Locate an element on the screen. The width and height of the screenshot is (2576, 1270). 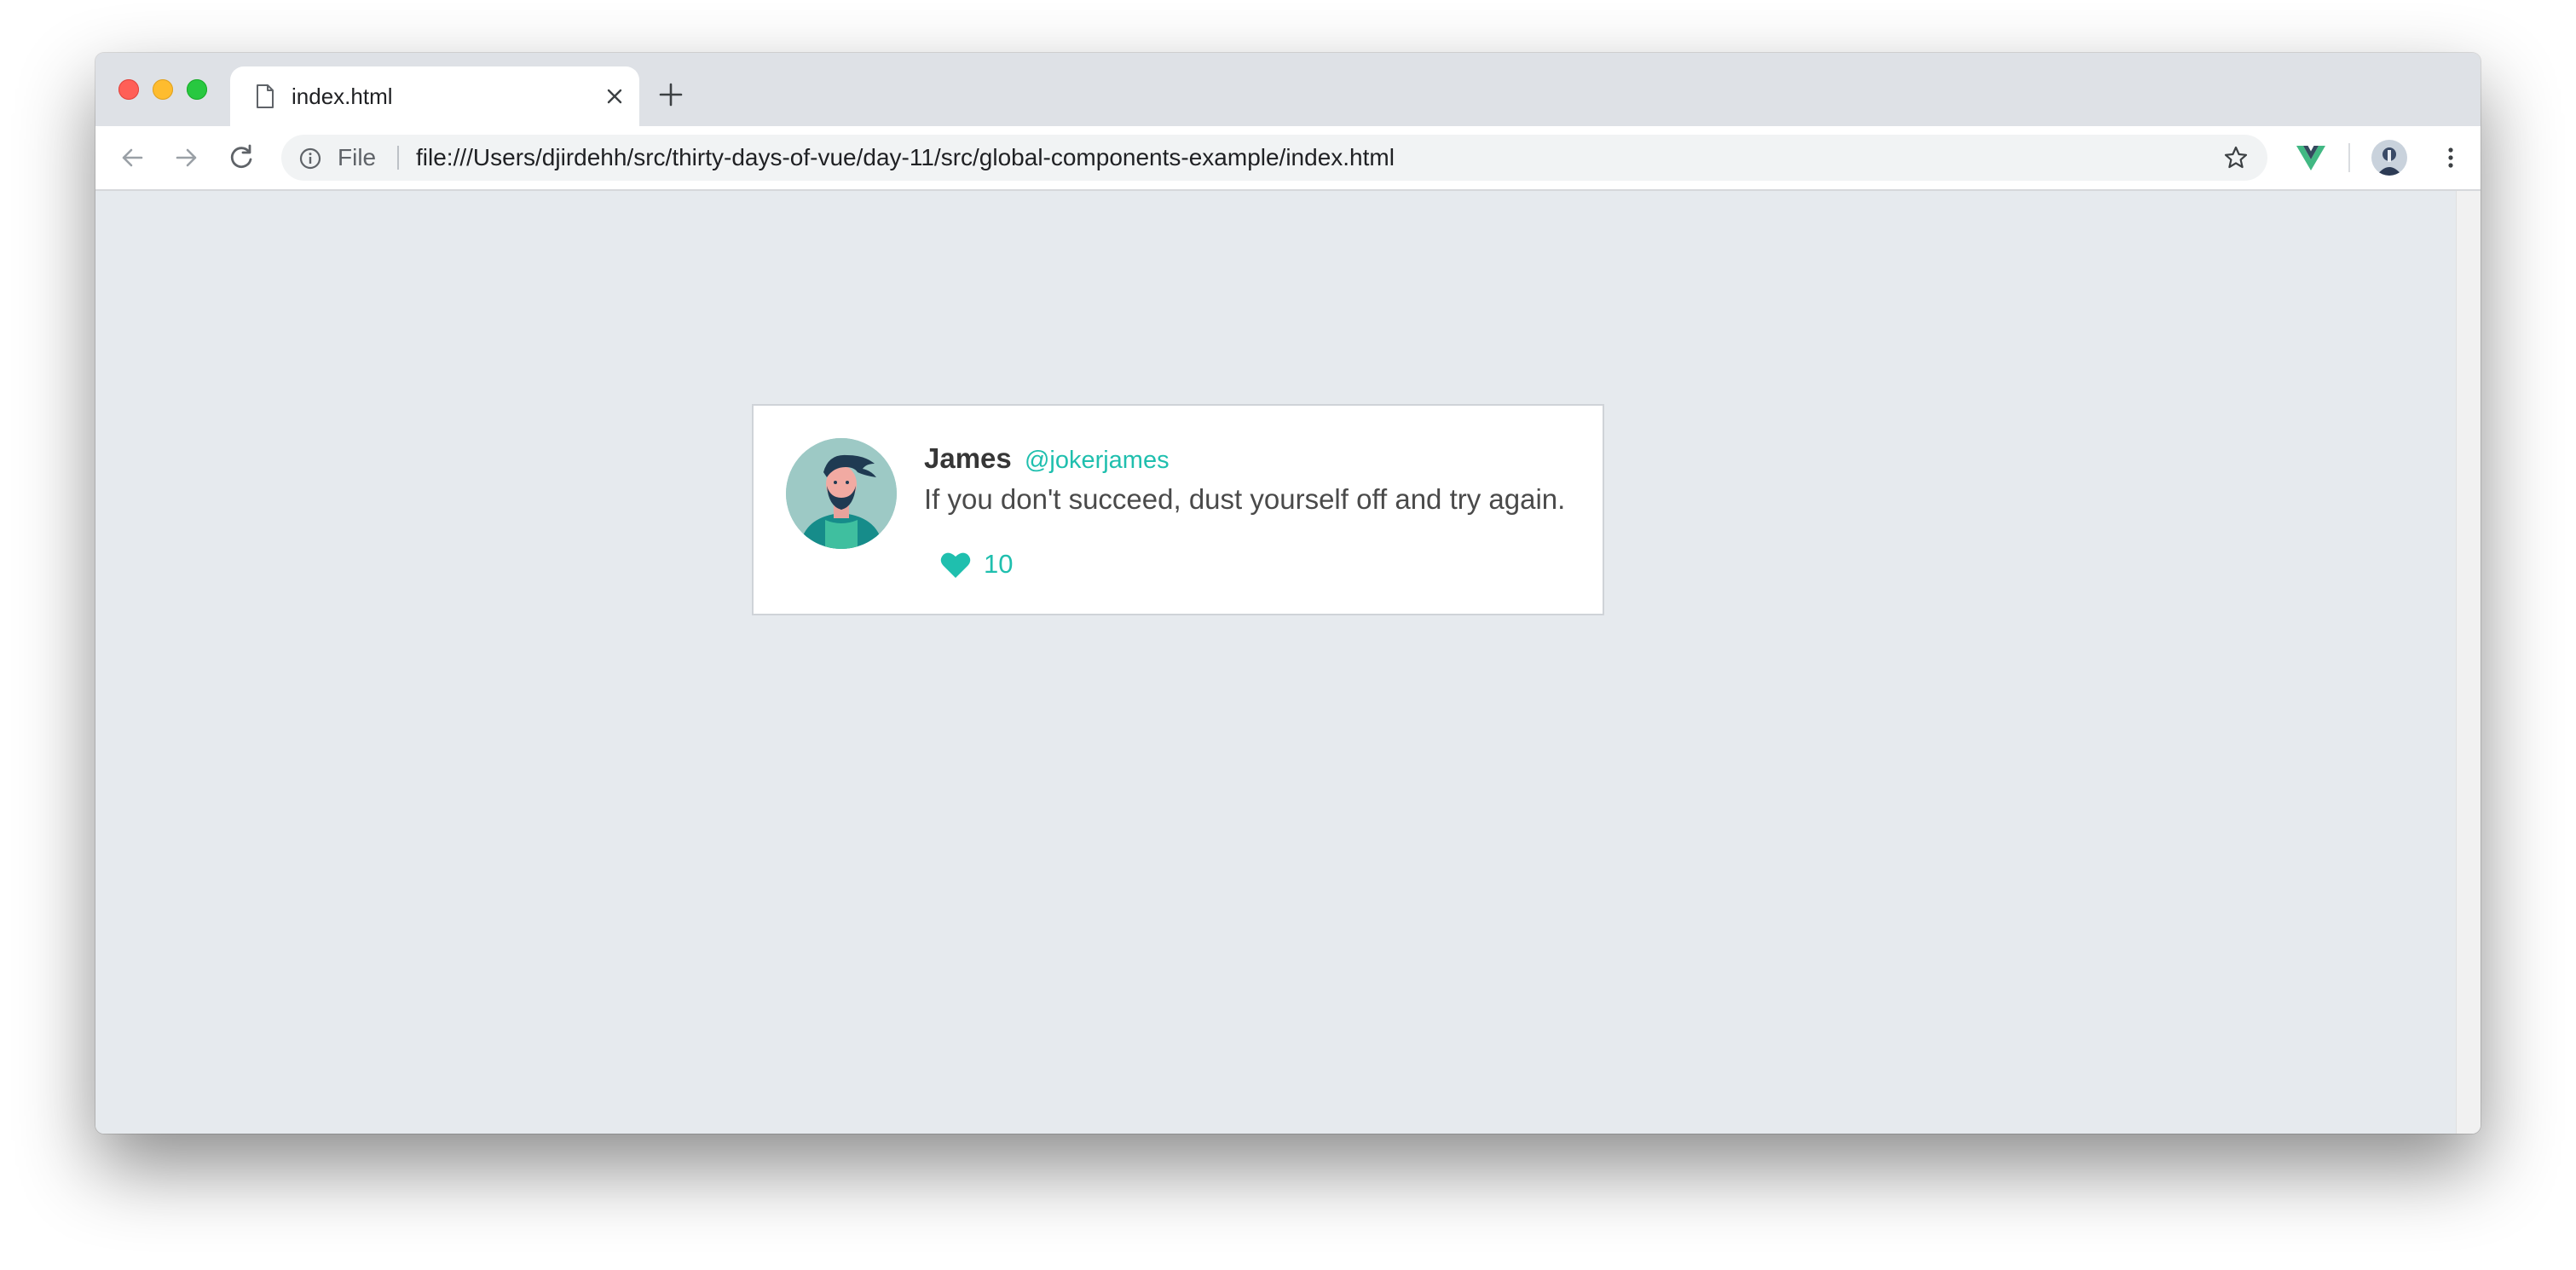
tab-index-html: index.html is located at coordinates (434, 96).